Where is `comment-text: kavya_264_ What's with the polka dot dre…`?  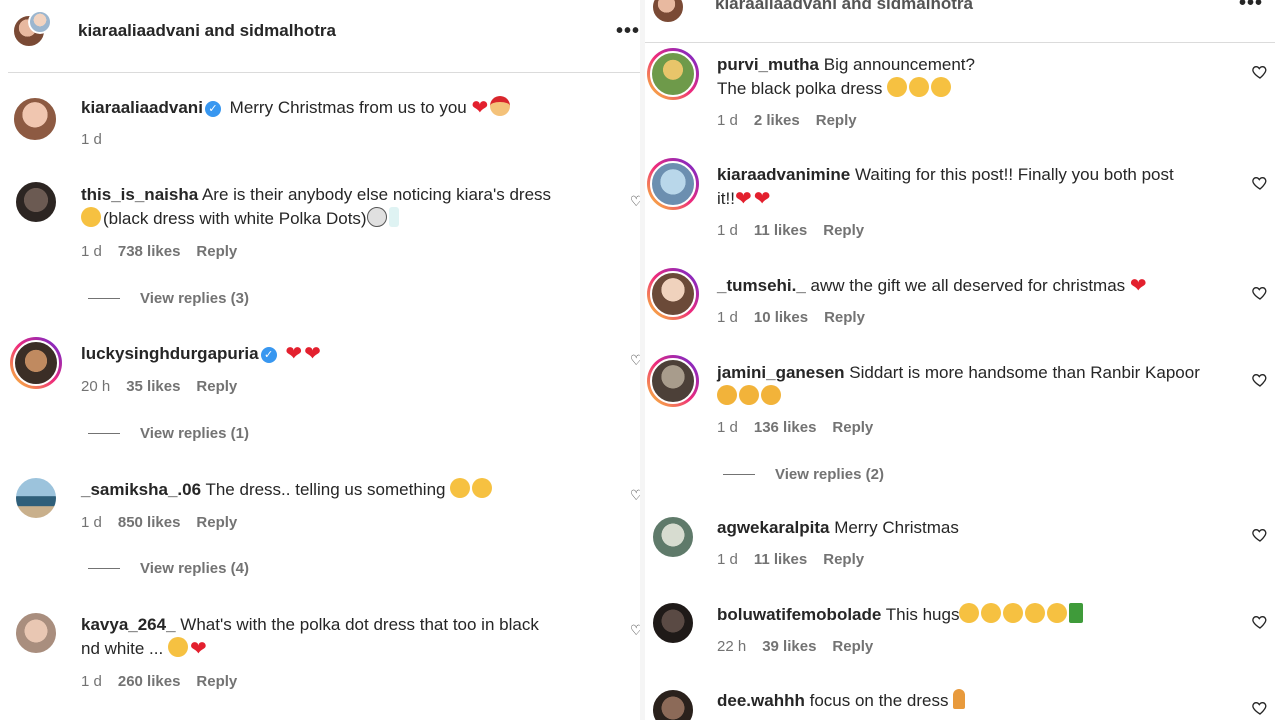
comment-text: kavya_264_ What's with the polka dot dre… is located at coordinates (310, 637).